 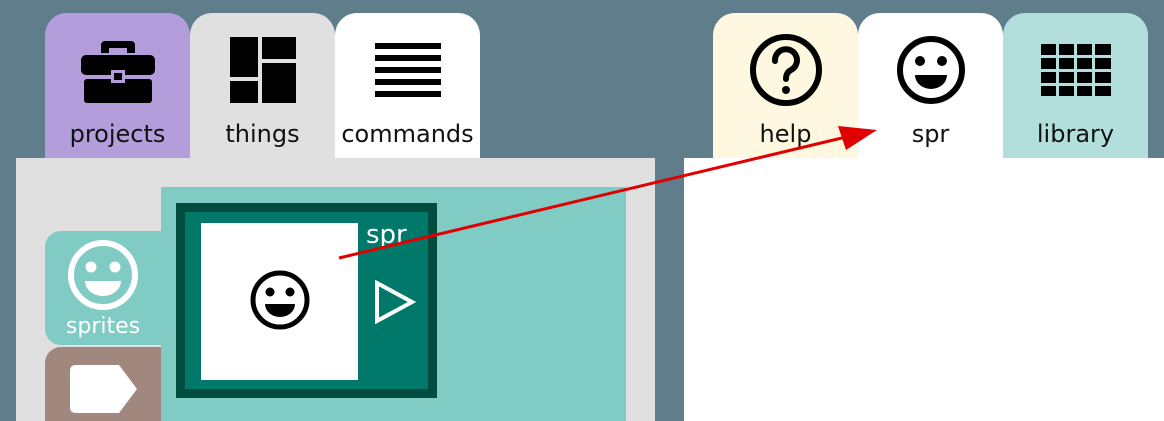 What do you see at coordinates (262, 70) in the screenshot?
I see `dashboard-icon` at bounding box center [262, 70].